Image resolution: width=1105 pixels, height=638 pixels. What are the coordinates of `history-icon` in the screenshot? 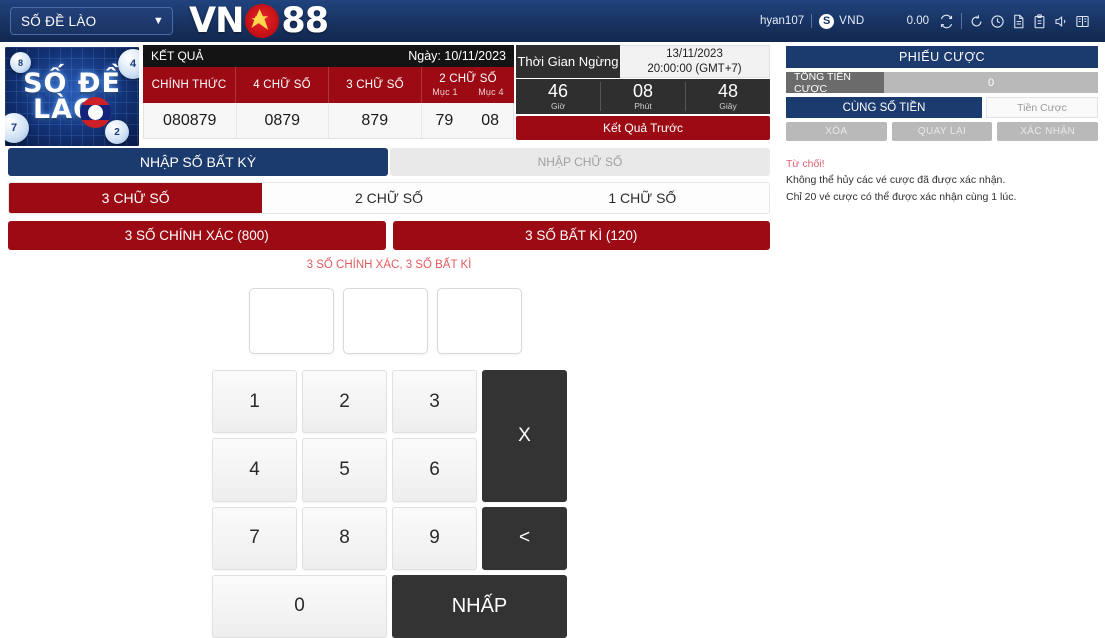 It's located at (997, 21).